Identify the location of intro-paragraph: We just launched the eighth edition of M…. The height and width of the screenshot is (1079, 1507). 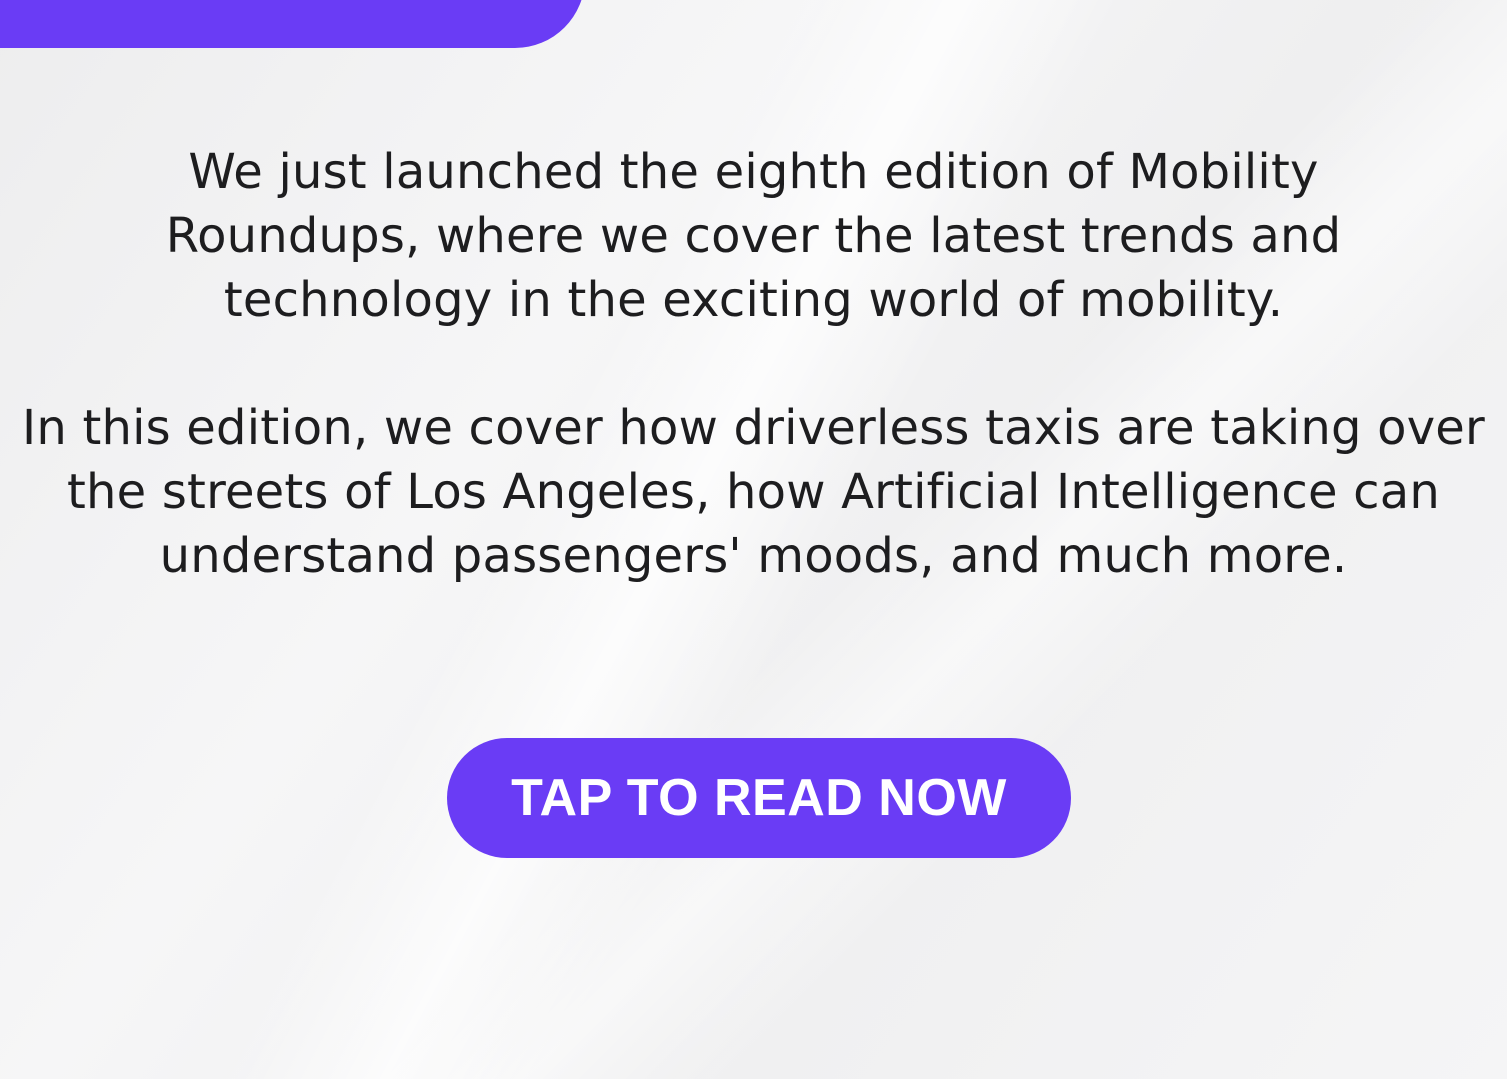
(753, 236).